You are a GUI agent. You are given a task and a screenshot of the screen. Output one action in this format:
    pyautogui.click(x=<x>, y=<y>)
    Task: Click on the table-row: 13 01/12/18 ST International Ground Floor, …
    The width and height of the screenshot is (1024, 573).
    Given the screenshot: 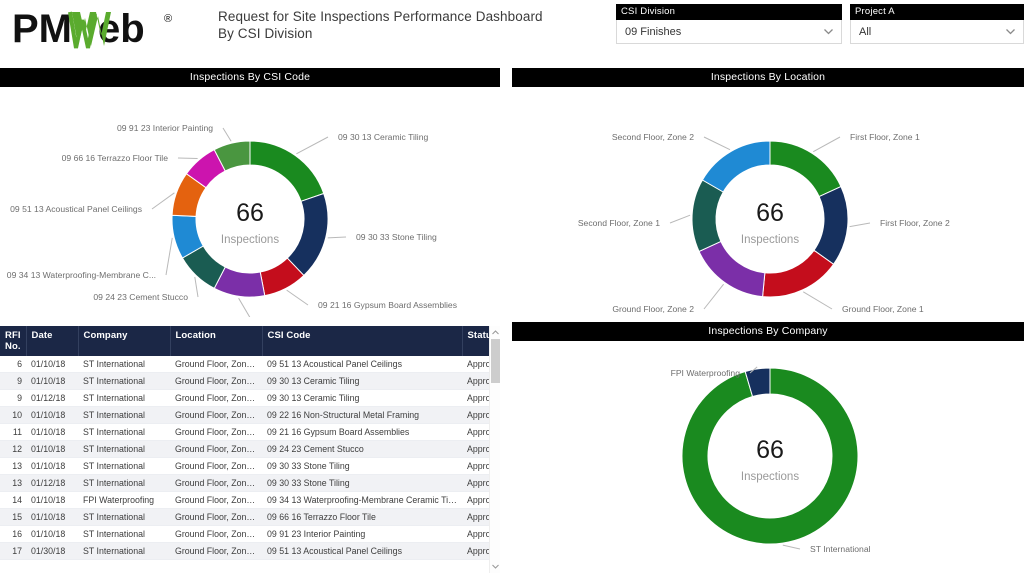 What is the action you would take?
    pyautogui.click(x=244, y=483)
    